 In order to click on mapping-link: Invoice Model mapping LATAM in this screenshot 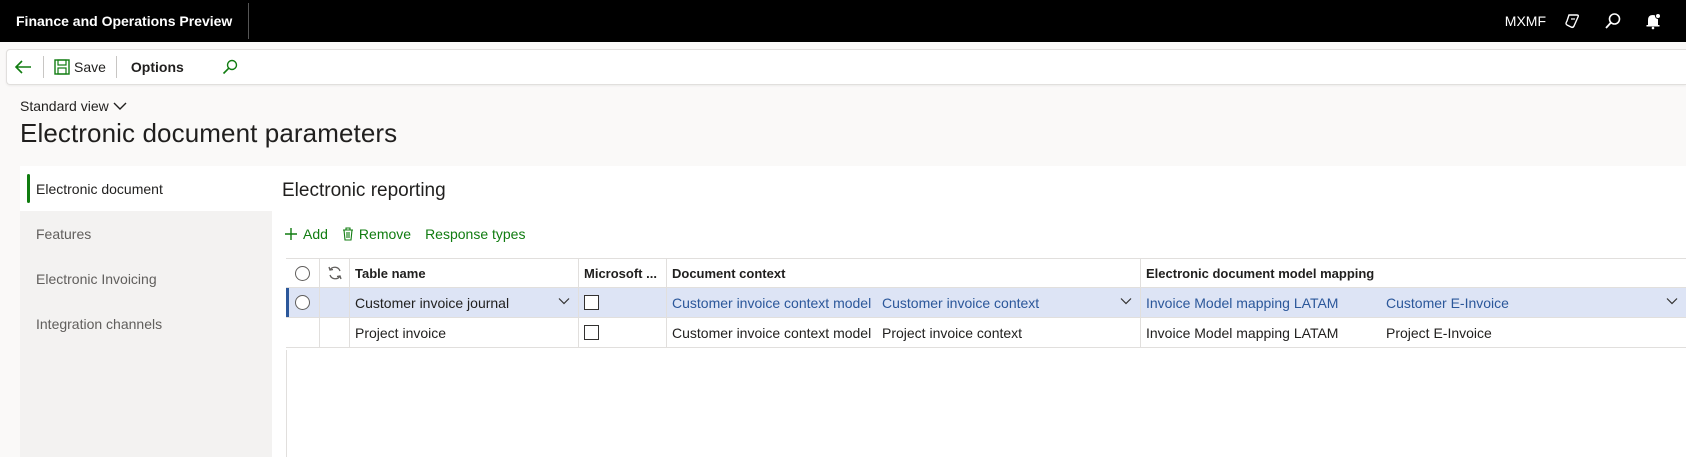, I will do `click(1242, 303)`.